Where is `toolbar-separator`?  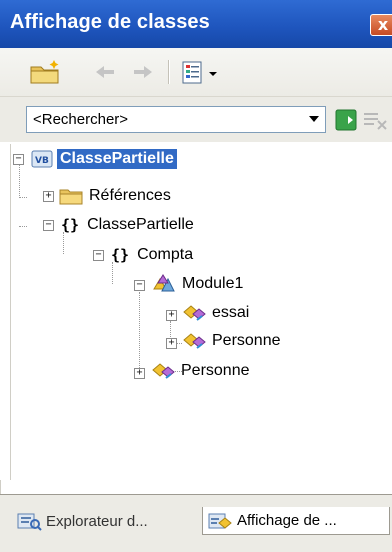 toolbar-separator is located at coordinates (169, 72).